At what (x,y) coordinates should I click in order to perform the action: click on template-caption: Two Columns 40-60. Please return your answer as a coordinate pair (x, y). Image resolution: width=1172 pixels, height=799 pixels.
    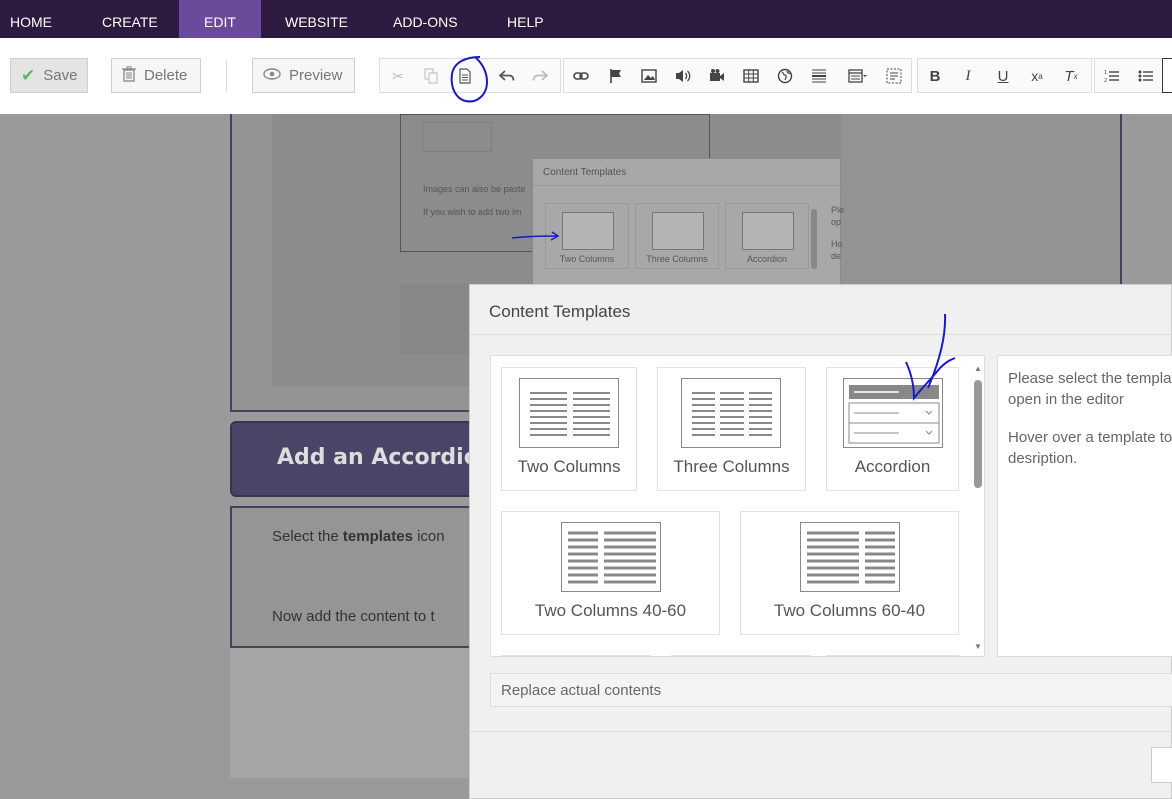
    Looking at the image, I should click on (610, 610).